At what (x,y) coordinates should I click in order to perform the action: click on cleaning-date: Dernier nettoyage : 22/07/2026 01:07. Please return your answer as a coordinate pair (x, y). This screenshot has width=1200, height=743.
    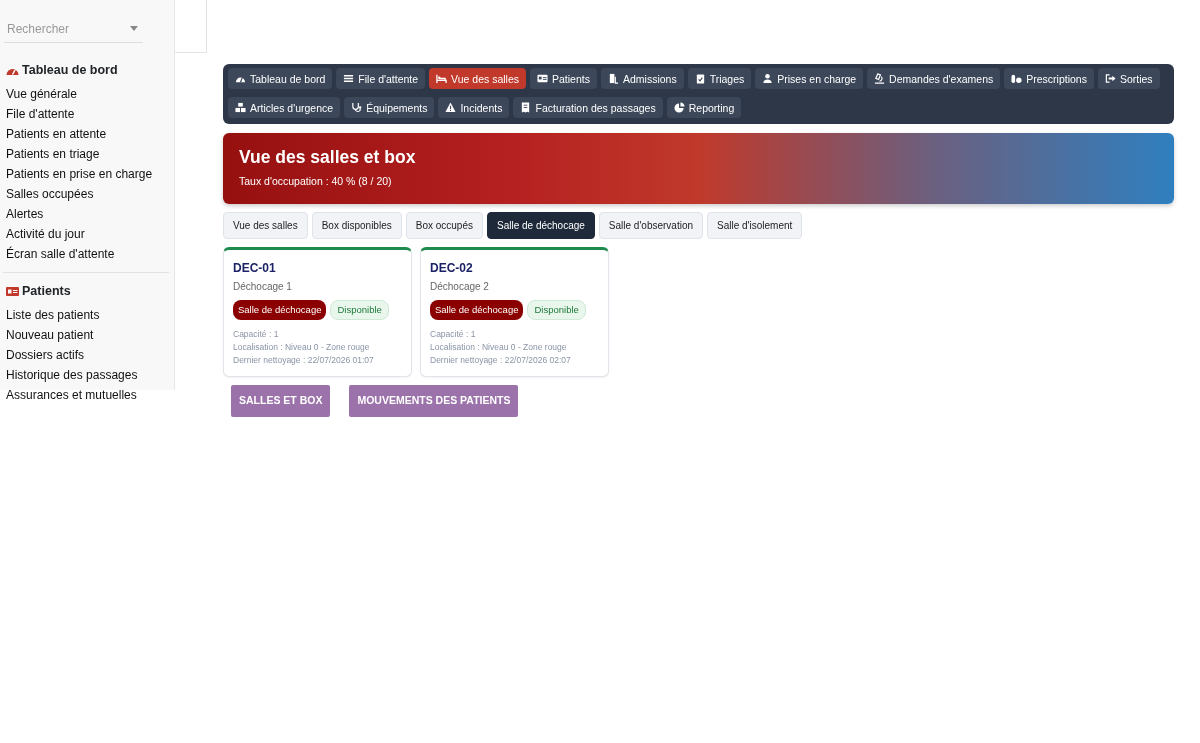
    Looking at the image, I should click on (304, 360).